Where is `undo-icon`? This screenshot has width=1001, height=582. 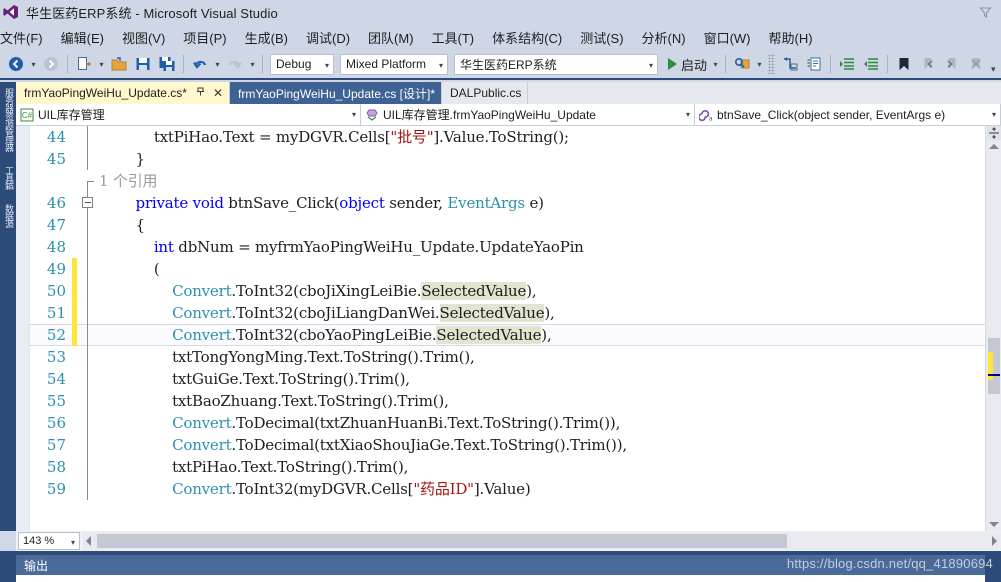
undo-icon is located at coordinates (200, 64).